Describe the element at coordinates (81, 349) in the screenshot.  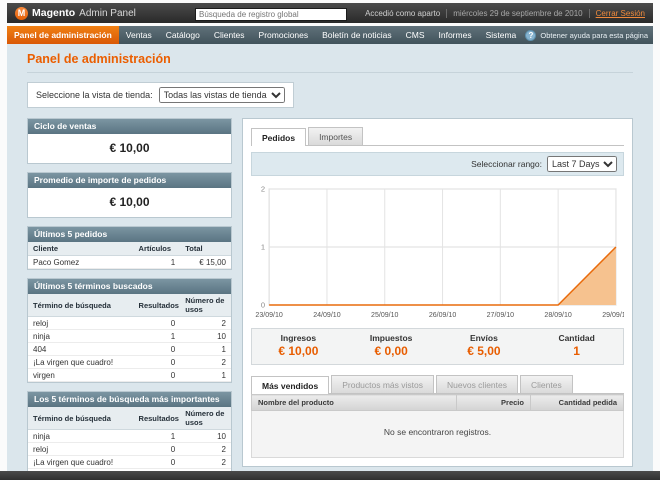
I see `table-cell: 404` at that location.